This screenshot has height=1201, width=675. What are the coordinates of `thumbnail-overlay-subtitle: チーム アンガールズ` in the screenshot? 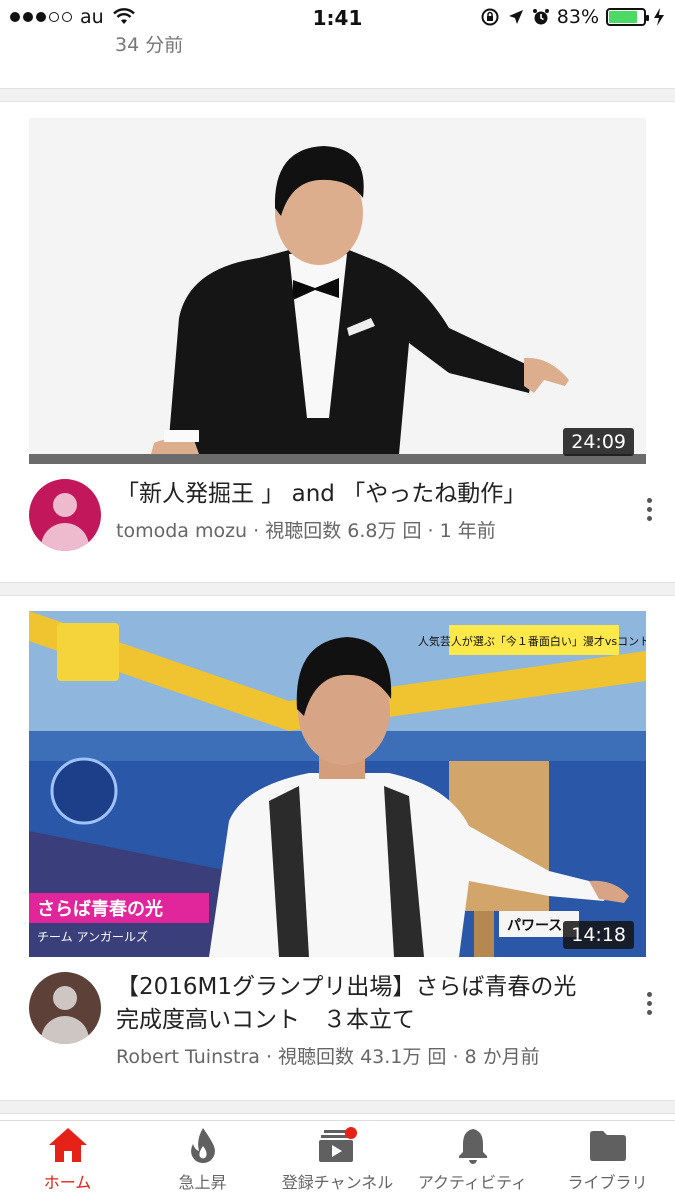 It's located at (92, 936).